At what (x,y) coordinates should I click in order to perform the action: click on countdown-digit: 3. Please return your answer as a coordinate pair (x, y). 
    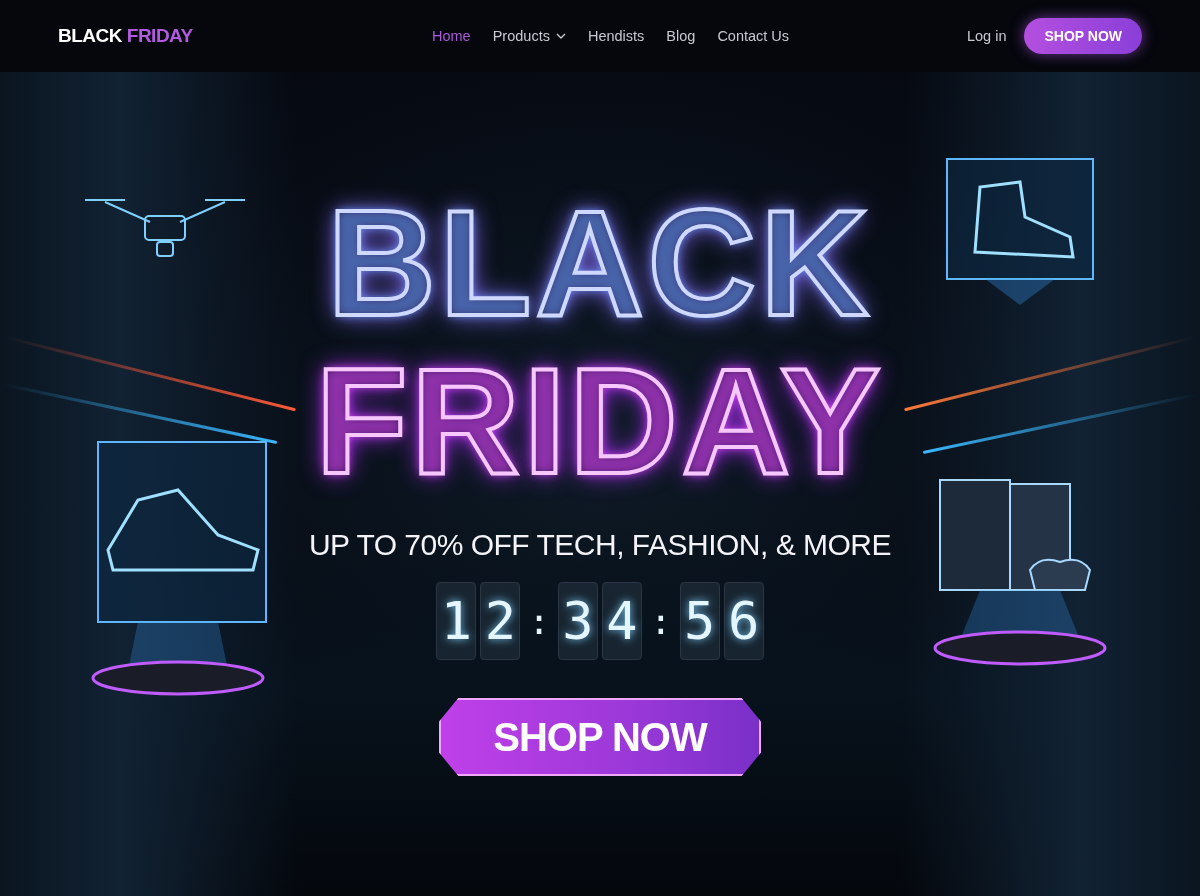
    Looking at the image, I should click on (578, 621).